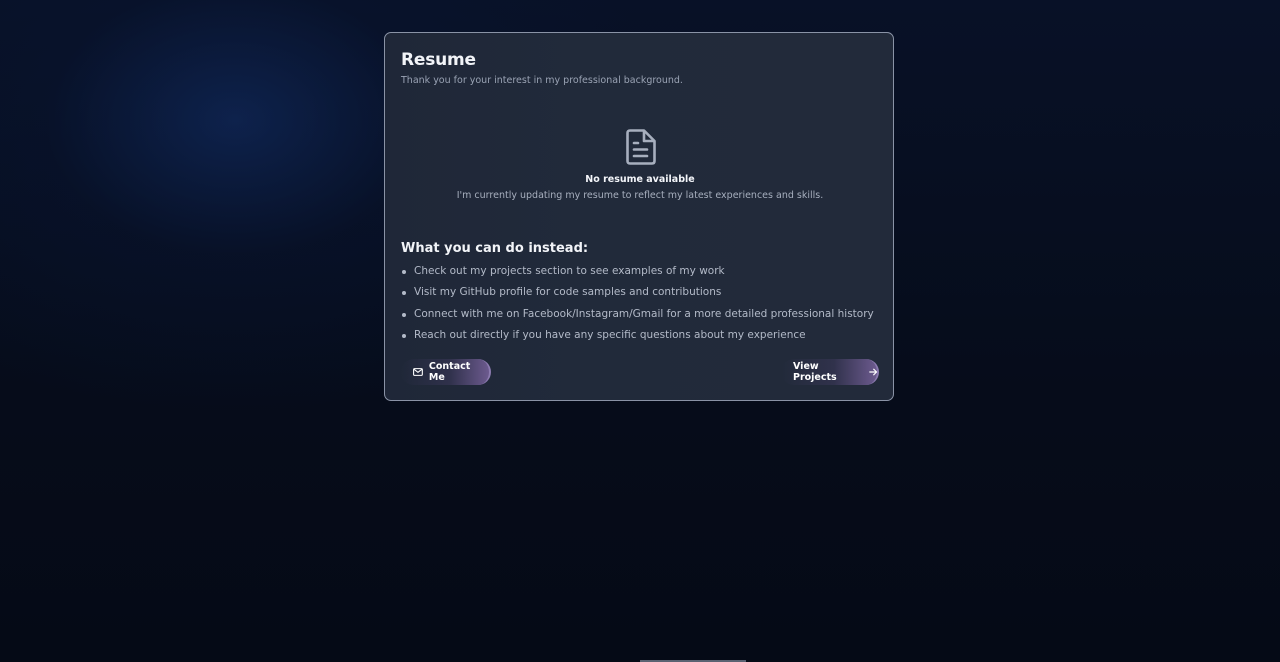 The image size is (1280, 662). I want to click on card-title: Resume, so click(438, 60).